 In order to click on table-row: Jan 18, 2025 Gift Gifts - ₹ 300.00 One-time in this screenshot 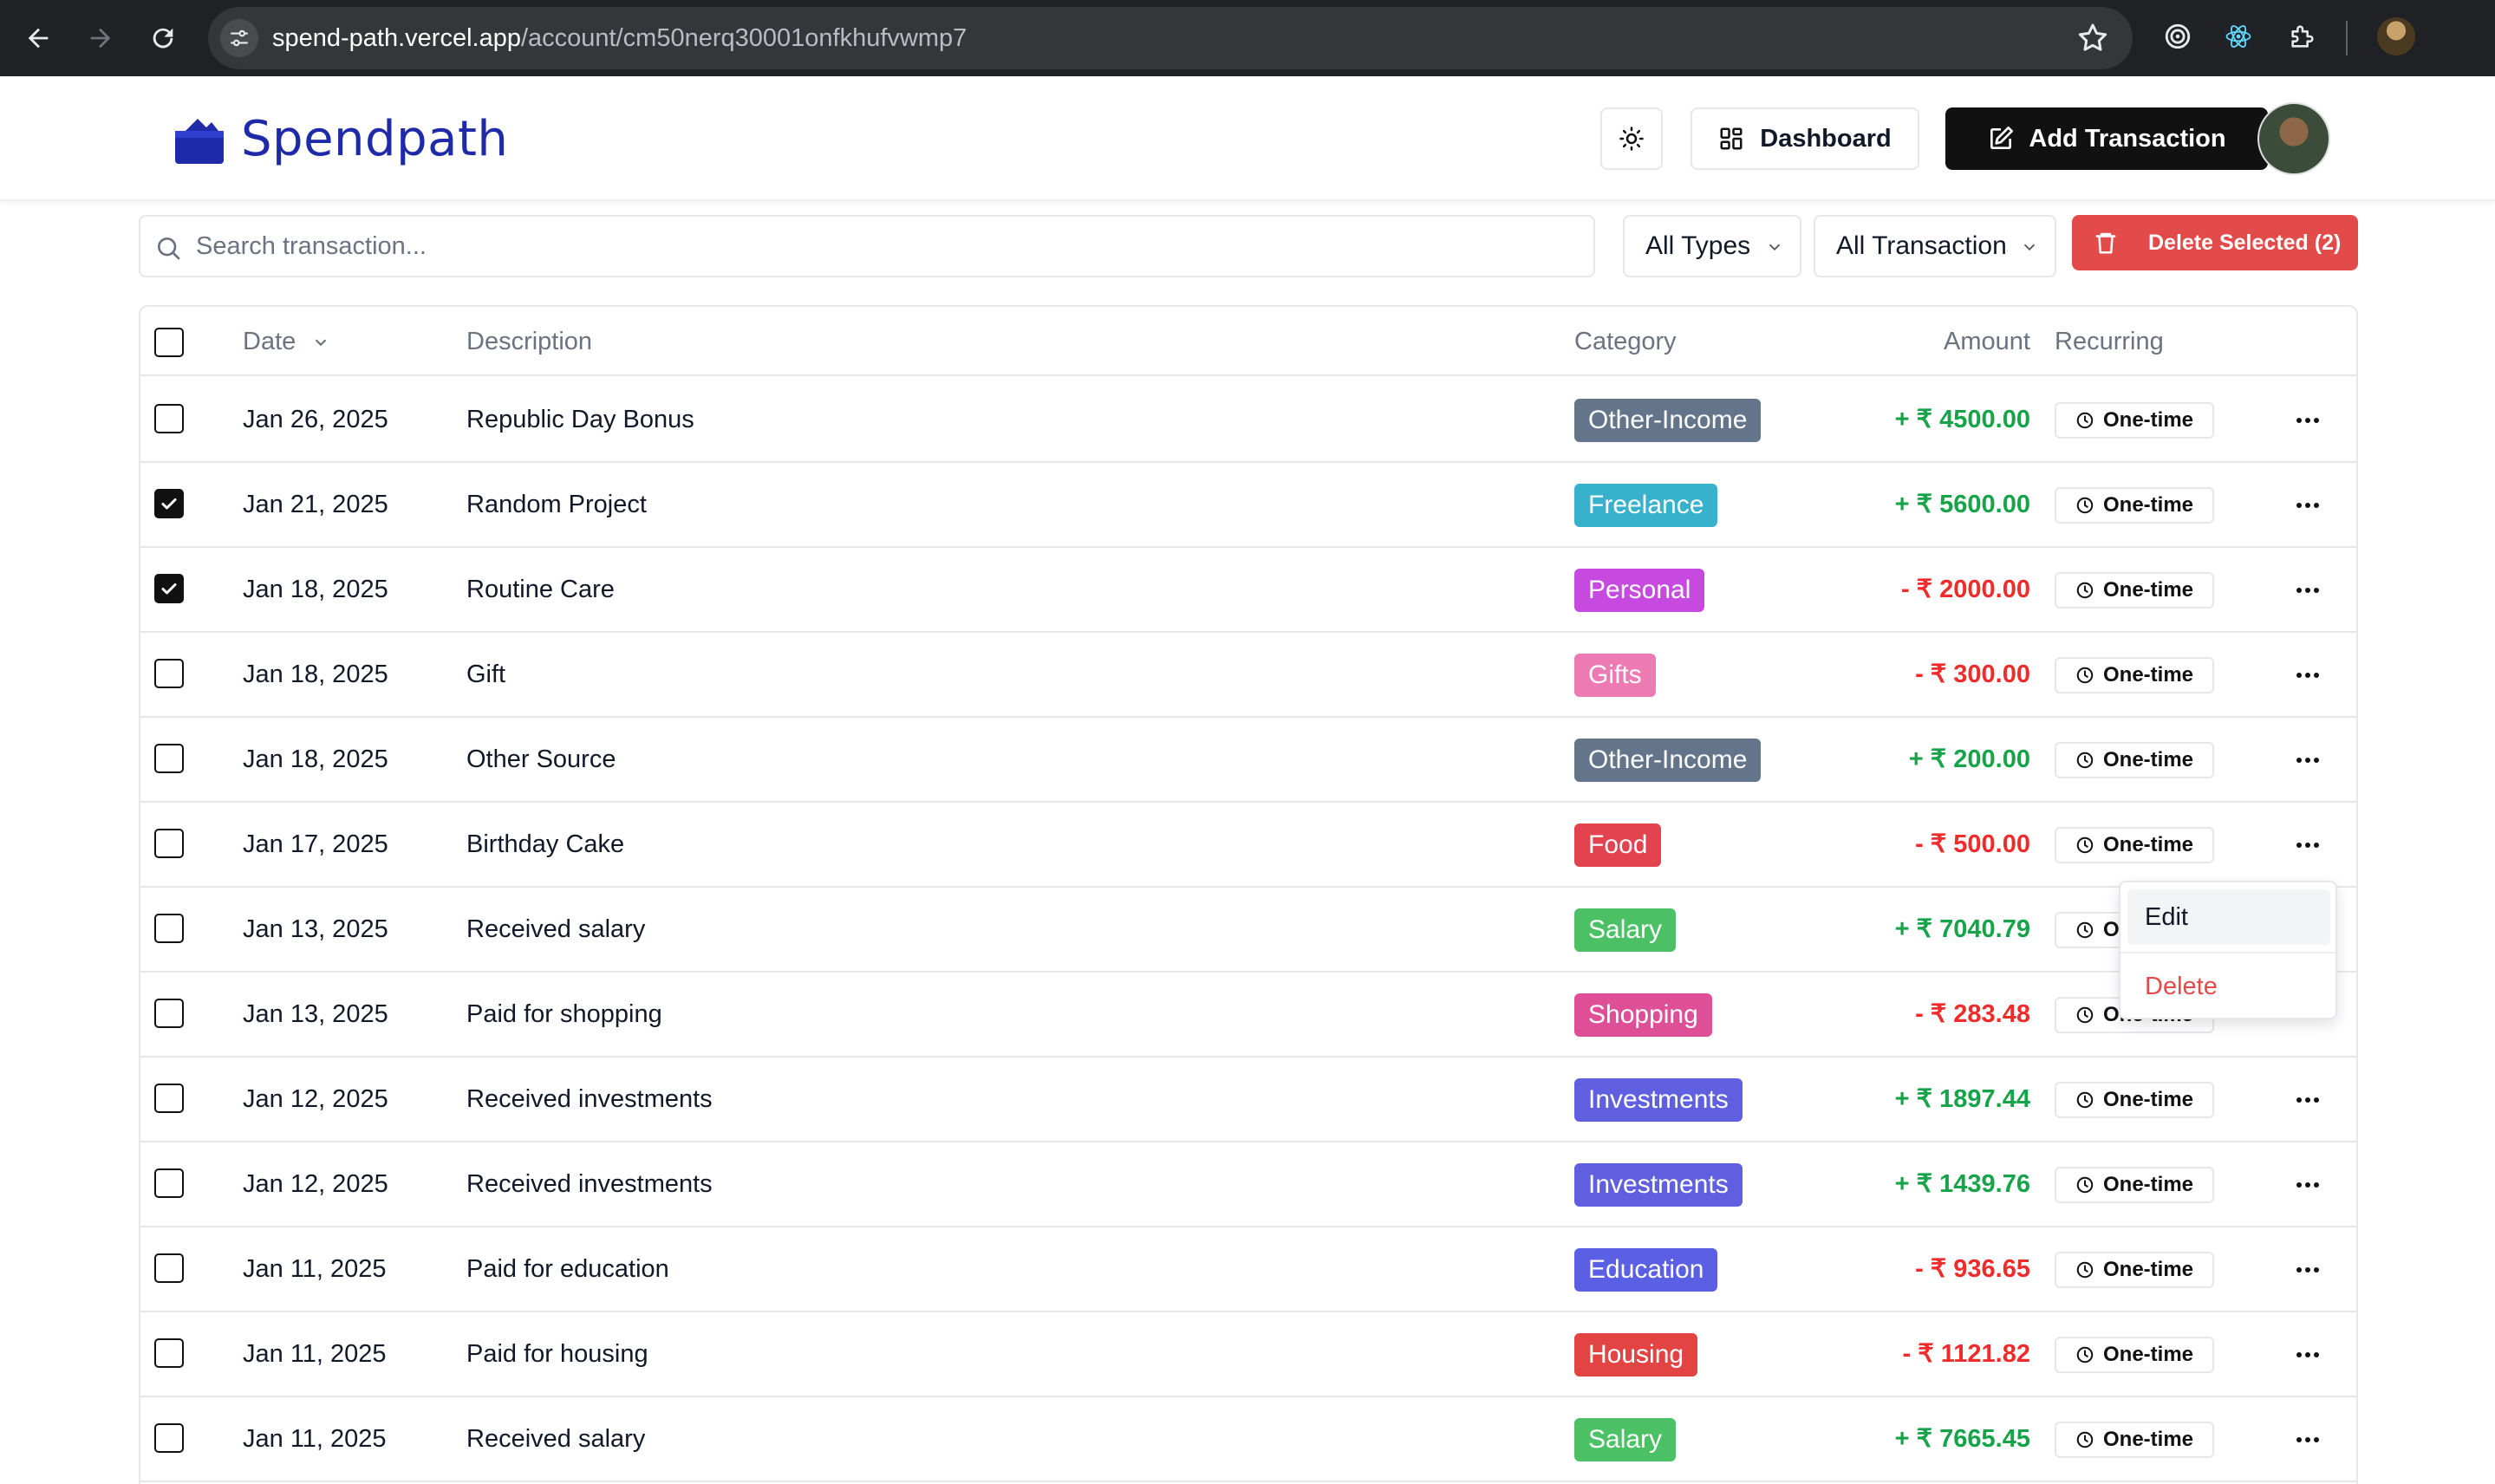, I will do `click(1248, 675)`.